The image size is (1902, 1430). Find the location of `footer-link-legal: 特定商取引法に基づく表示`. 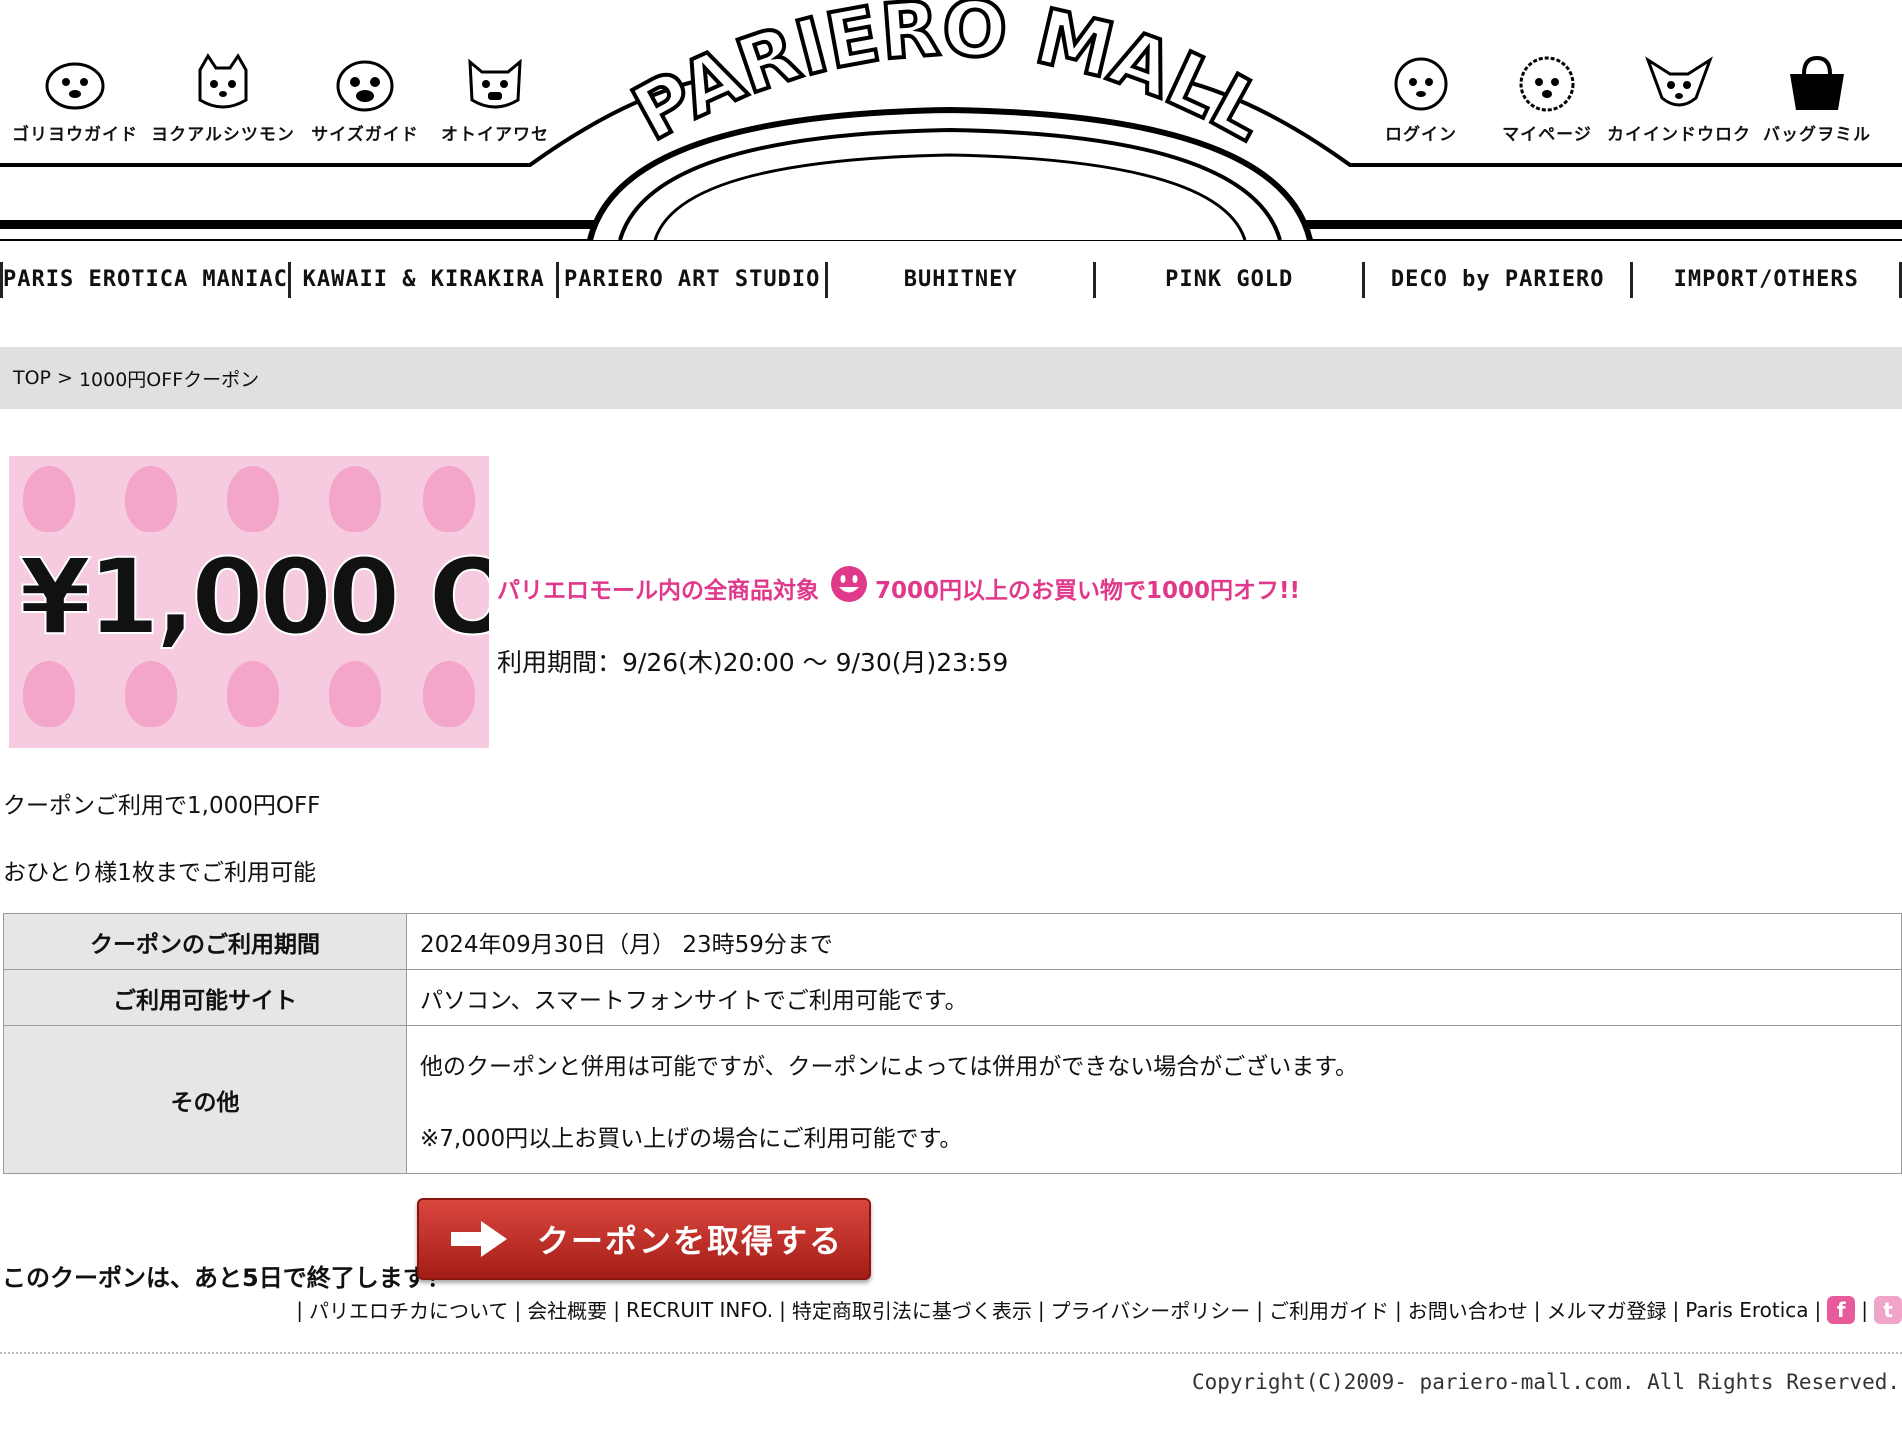

footer-link-legal: 特定商取引法に基づく表示 is located at coordinates (912, 1309).